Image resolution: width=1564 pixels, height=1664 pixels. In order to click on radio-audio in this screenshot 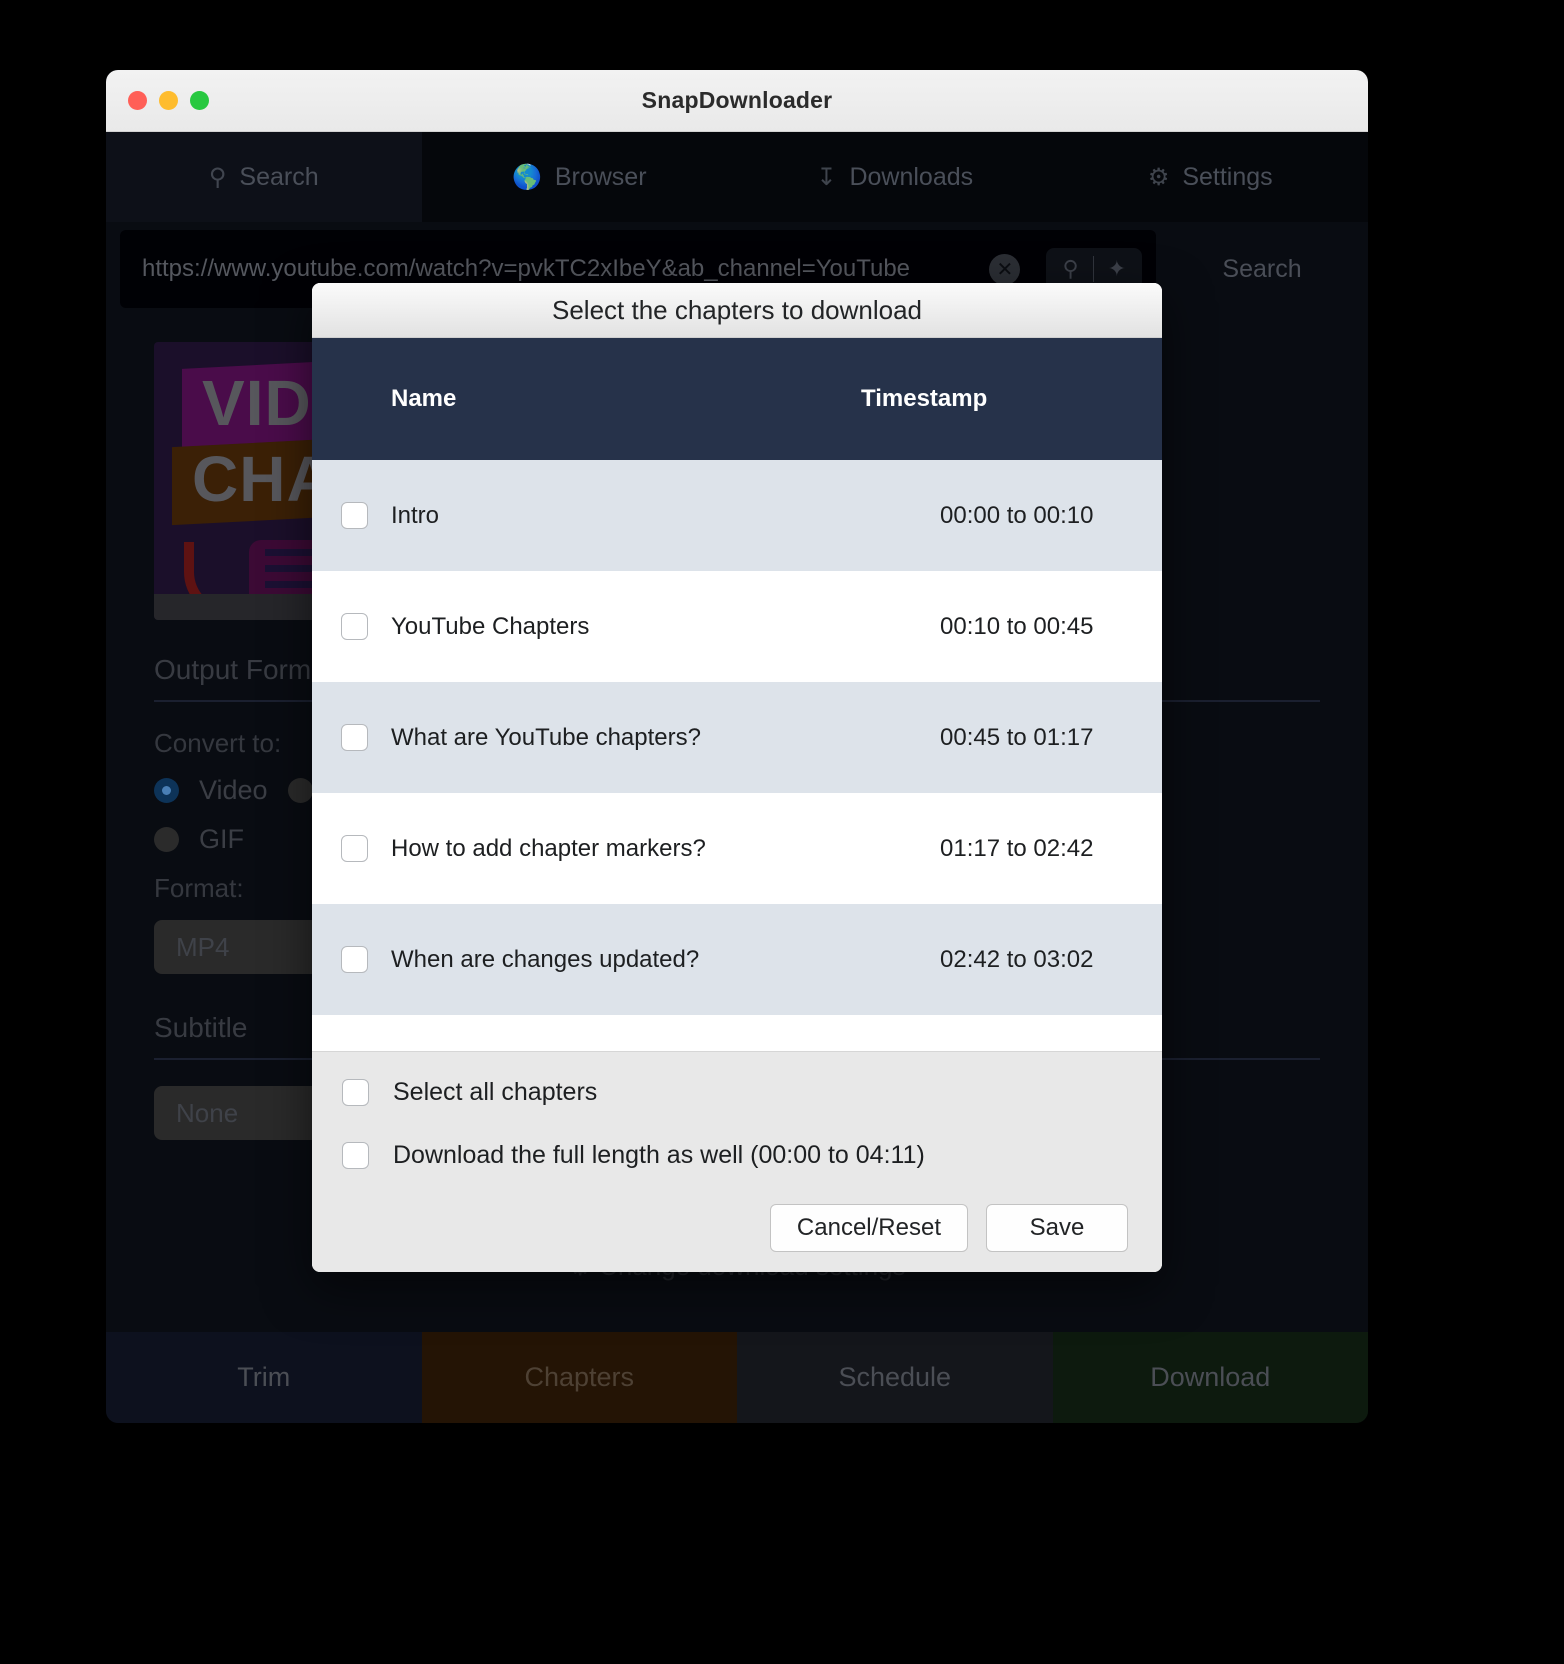, I will do `click(300, 790)`.